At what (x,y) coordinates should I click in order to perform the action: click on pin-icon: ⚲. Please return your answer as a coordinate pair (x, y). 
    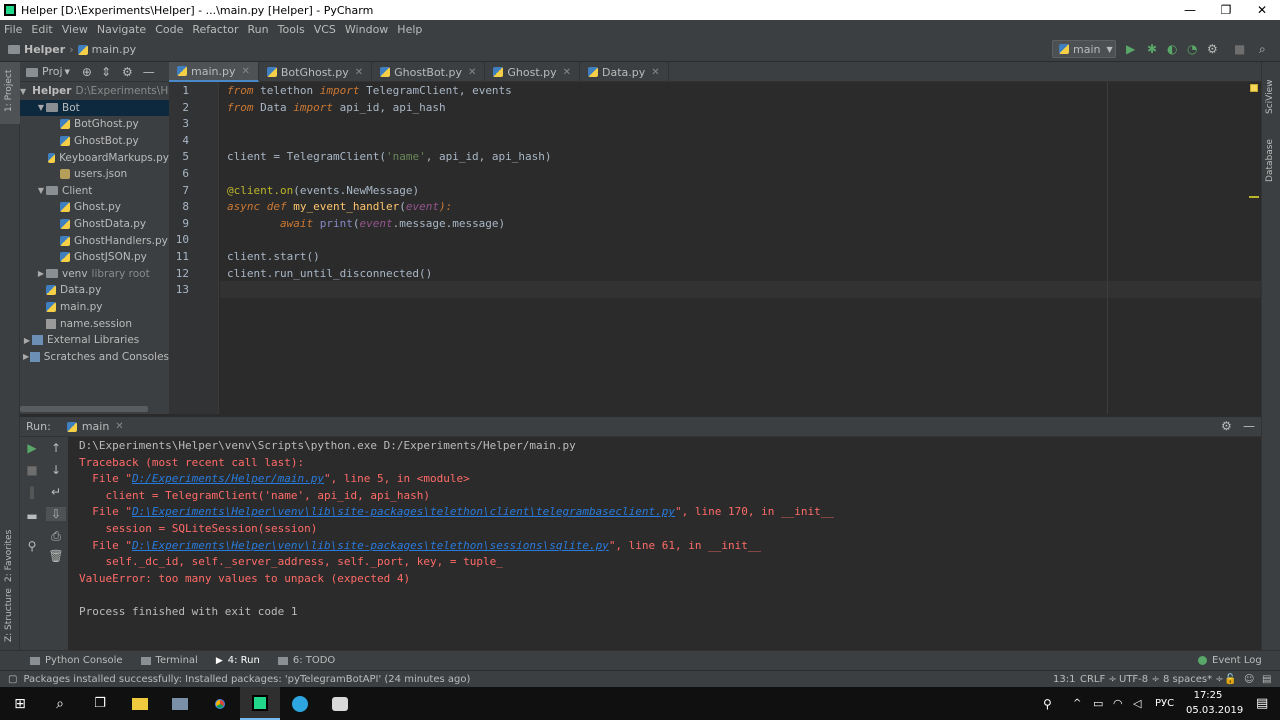
    Looking at the image, I should click on (32, 546).